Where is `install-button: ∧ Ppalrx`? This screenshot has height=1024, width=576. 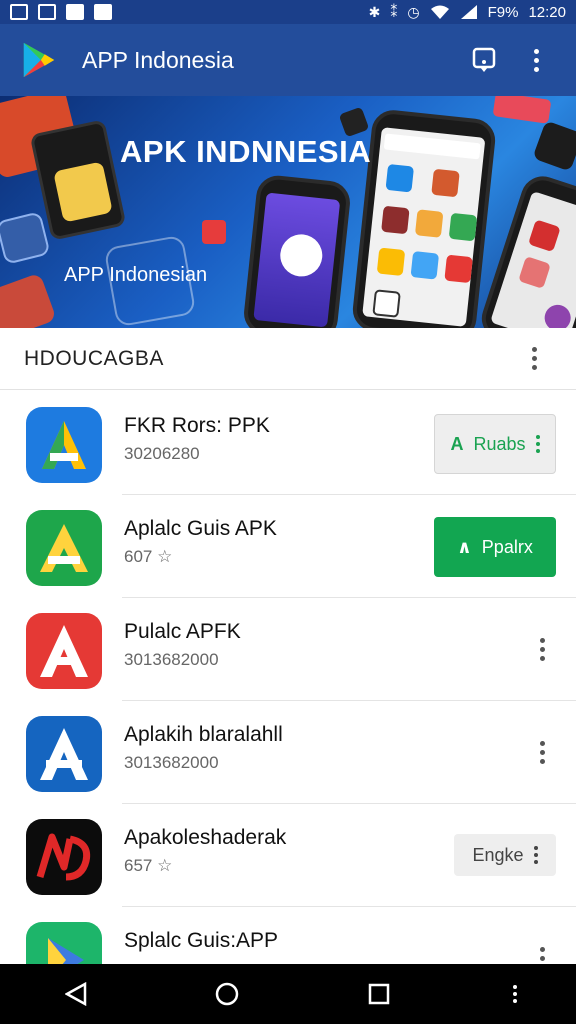
install-button: ∧ Ppalrx is located at coordinates (495, 547).